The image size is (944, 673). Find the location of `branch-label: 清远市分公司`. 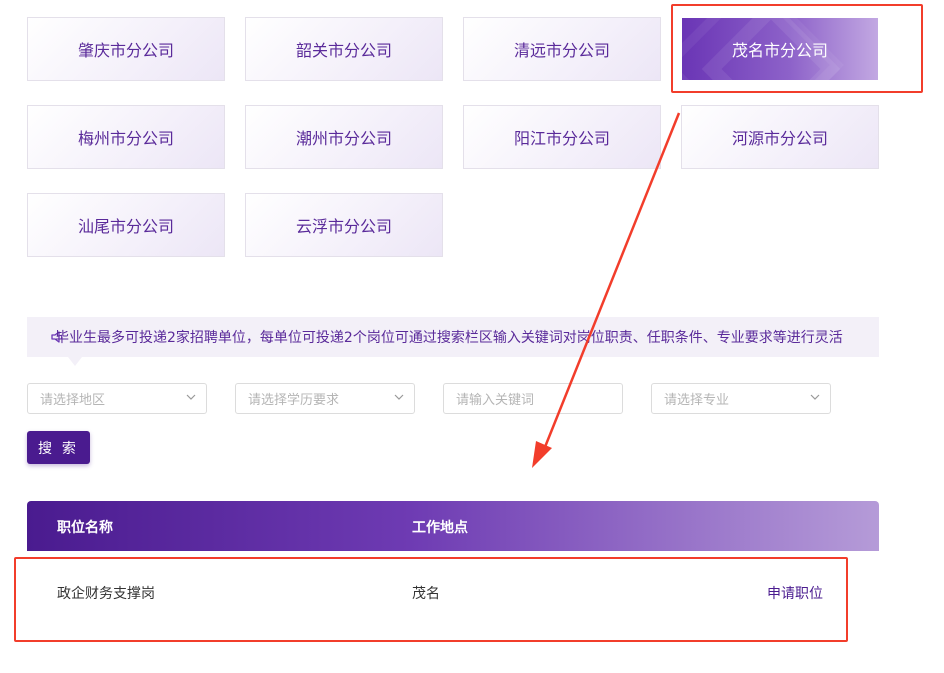

branch-label: 清远市分公司 is located at coordinates (561, 50).